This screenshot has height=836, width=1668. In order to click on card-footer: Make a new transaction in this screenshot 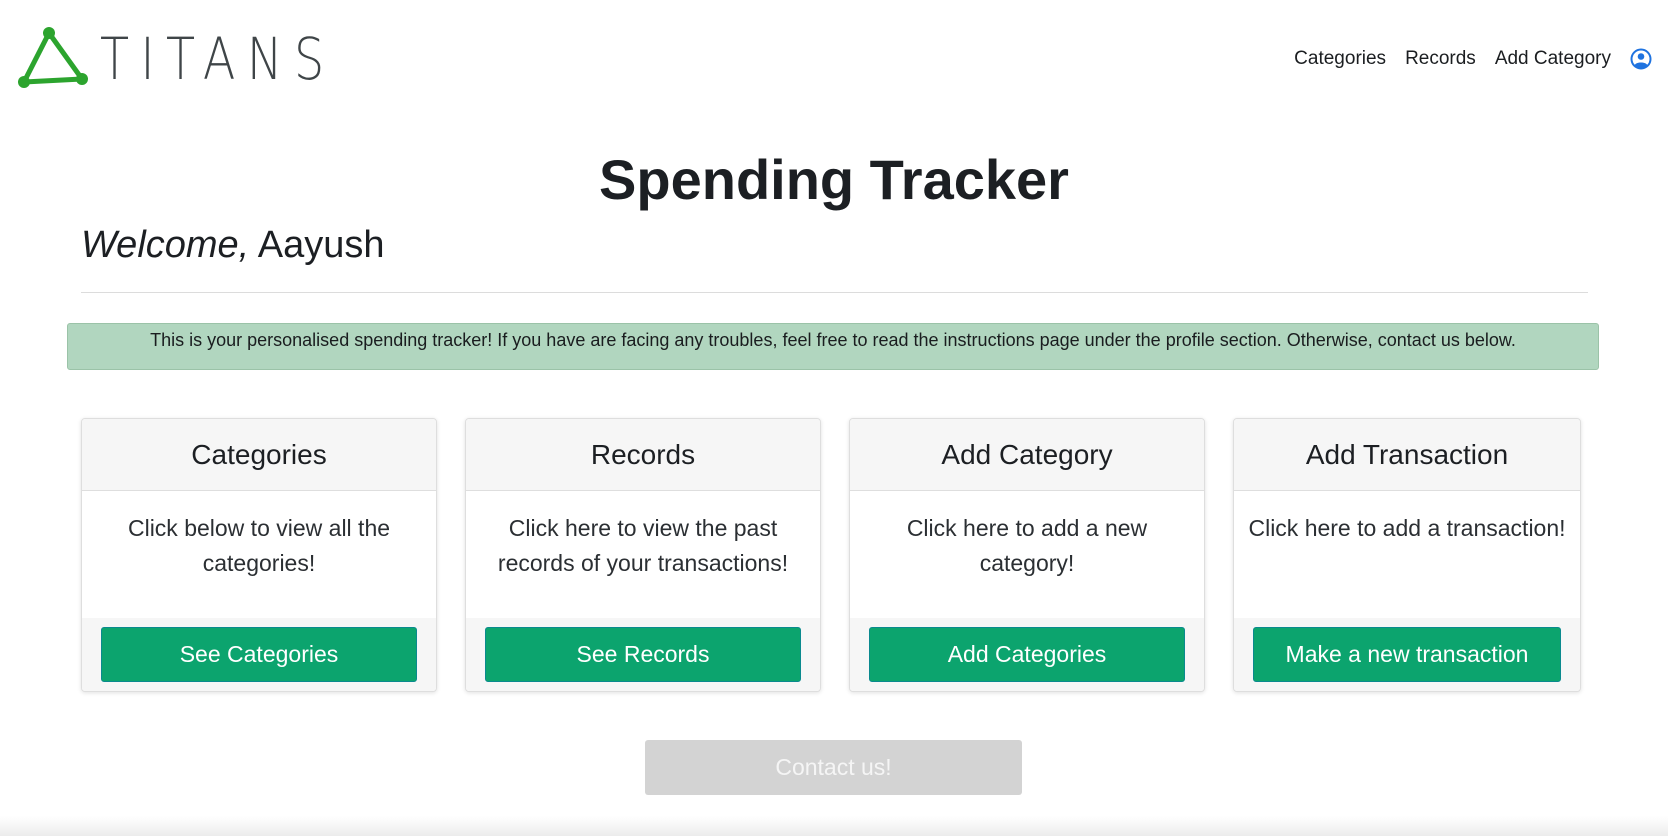, I will do `click(1407, 654)`.